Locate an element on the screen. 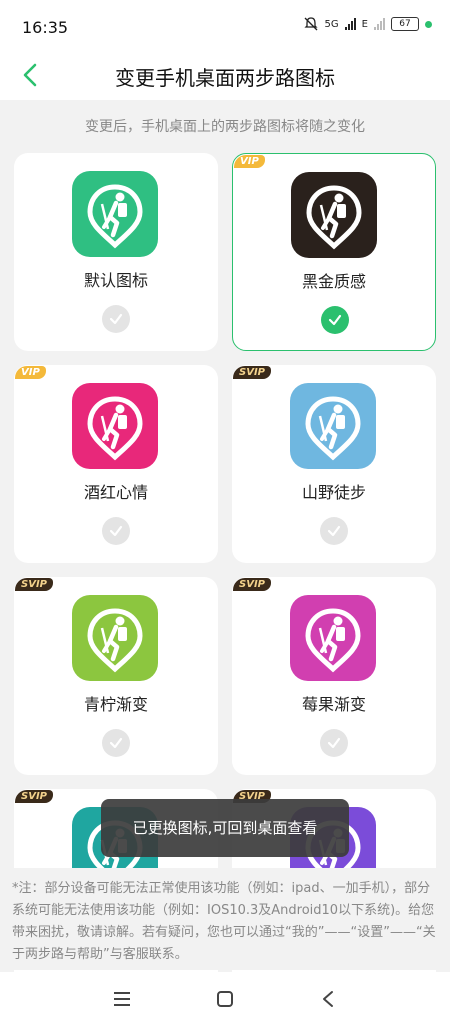  status-bar: 16:35 5G E 67 is located at coordinates (225, 26).